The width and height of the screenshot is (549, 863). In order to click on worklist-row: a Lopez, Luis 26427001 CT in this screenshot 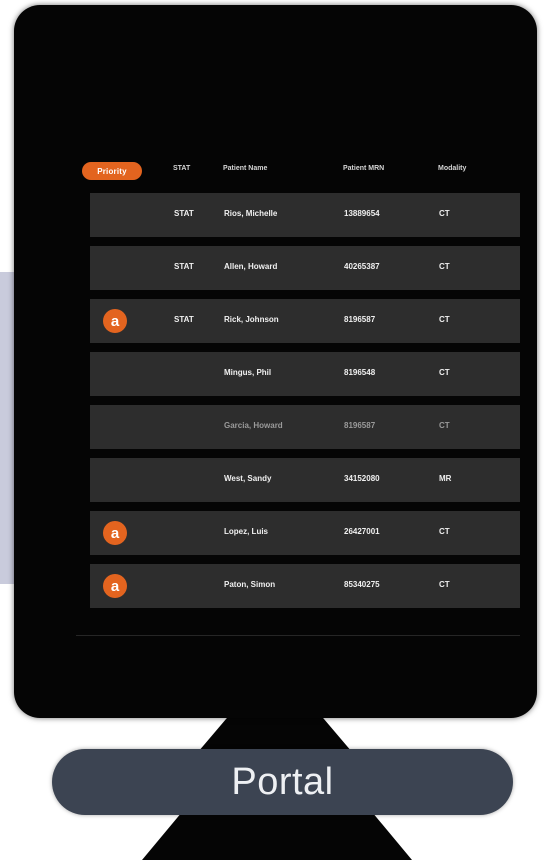, I will do `click(305, 533)`.